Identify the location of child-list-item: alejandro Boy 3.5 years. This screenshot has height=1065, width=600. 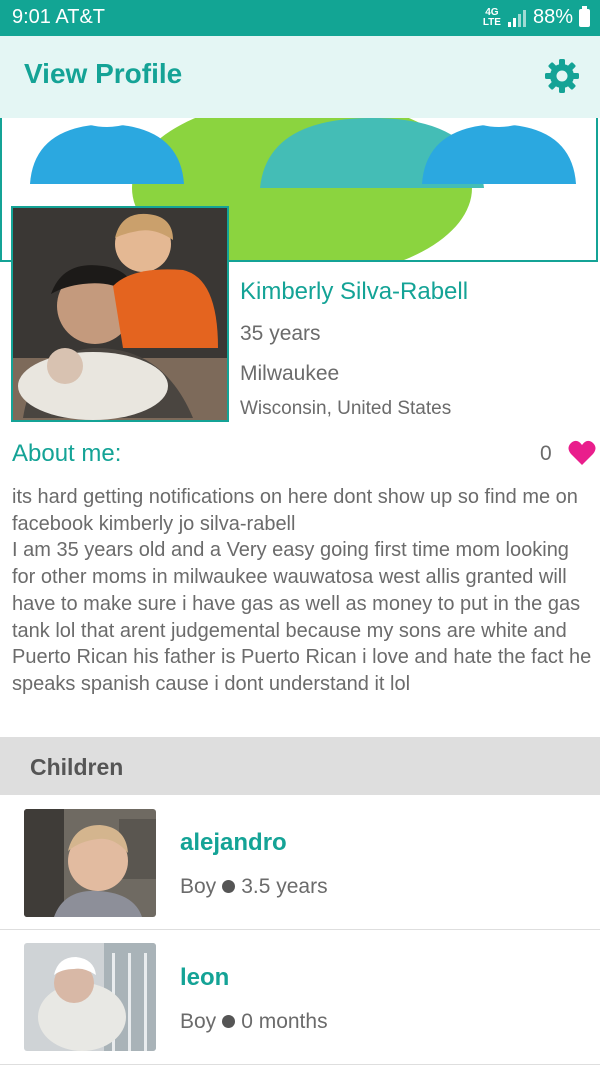
(300, 862).